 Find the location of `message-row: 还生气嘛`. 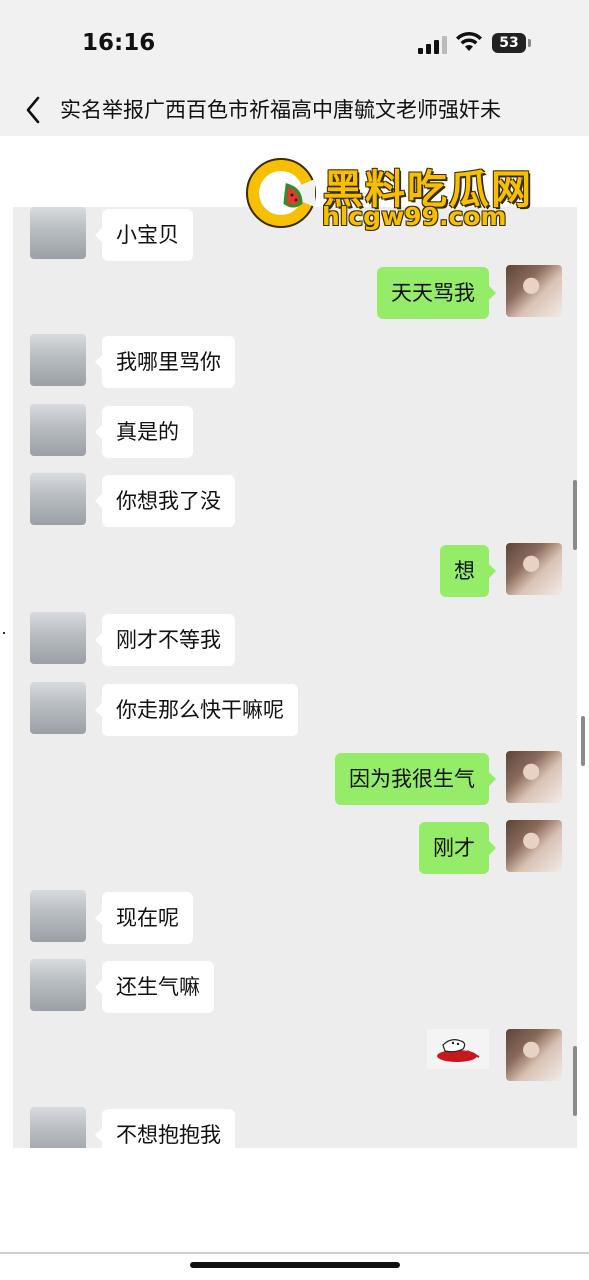

message-row: 还生气嘛 is located at coordinates (295, 987).